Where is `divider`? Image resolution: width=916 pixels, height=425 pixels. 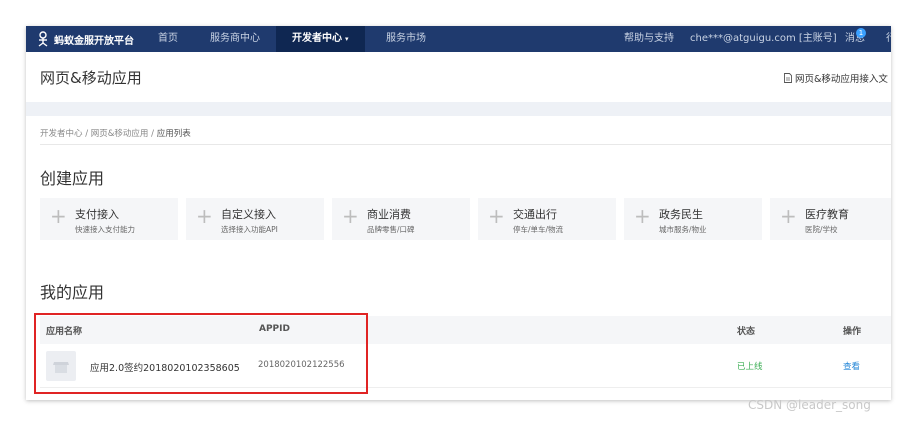
divider is located at coordinates (465, 144).